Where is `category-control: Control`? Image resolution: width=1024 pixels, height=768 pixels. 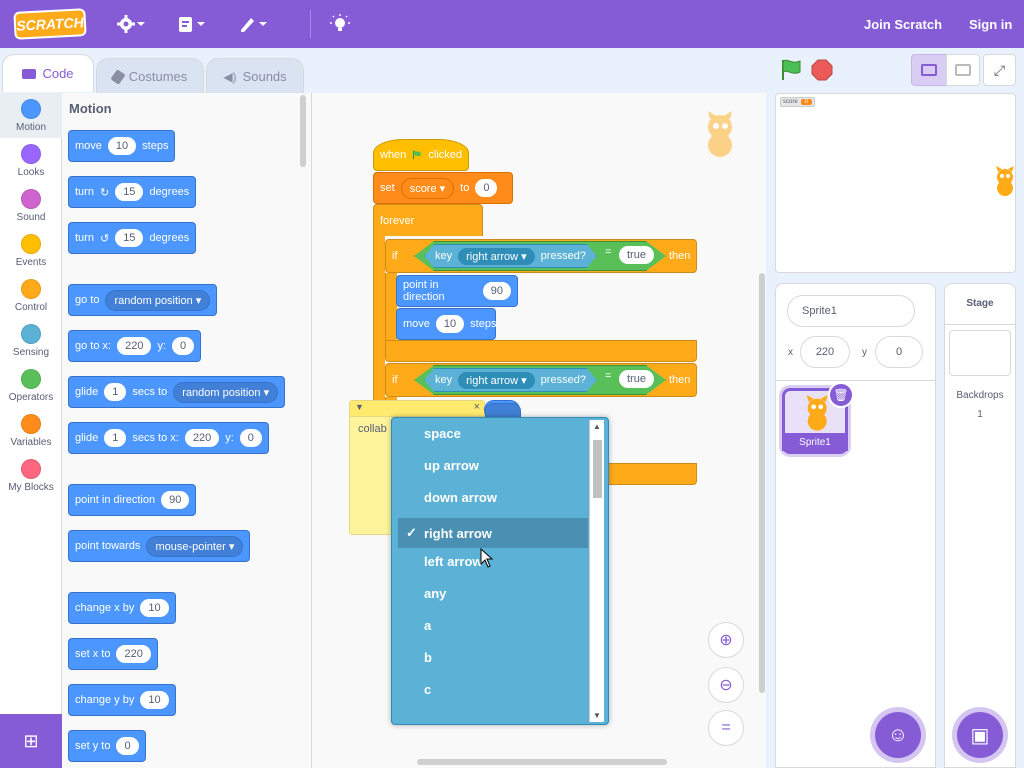
category-control: Control is located at coordinates (31, 295).